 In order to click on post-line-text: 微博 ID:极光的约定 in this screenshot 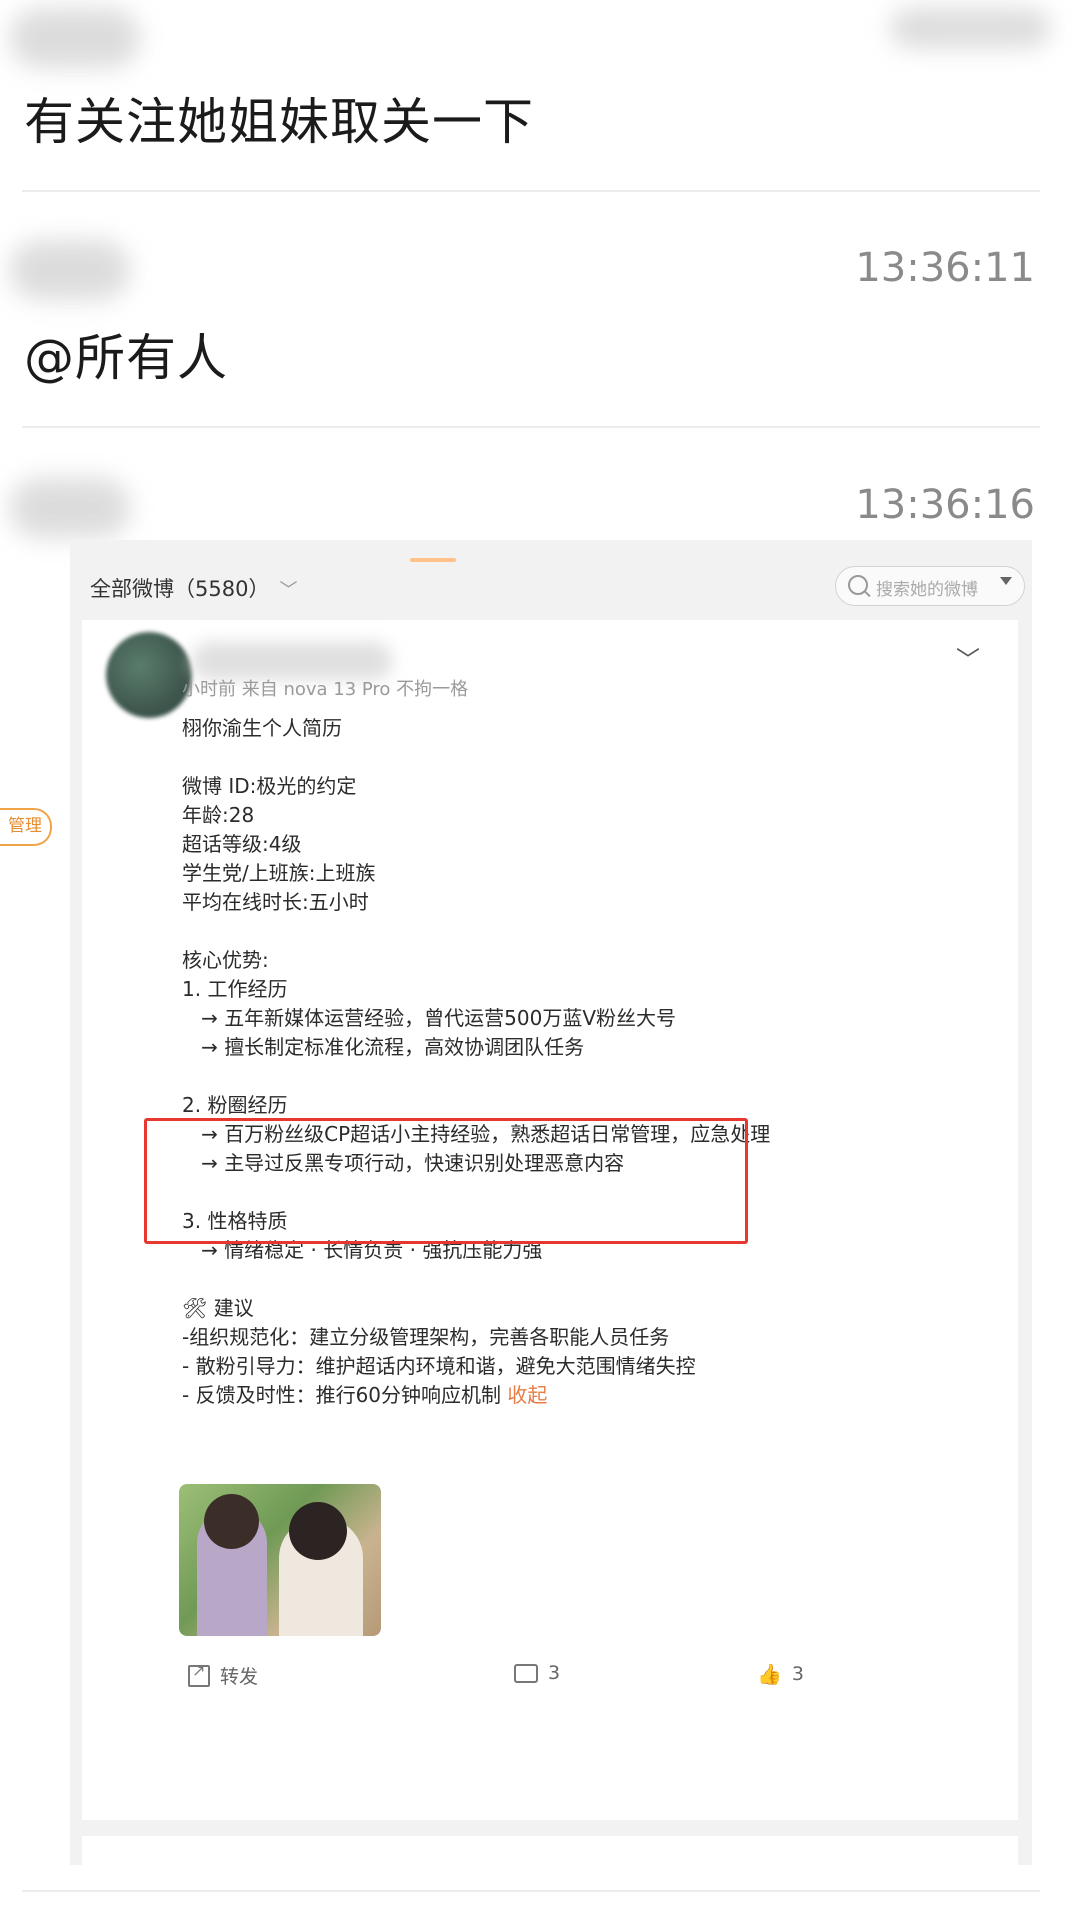, I will do `click(269, 786)`.